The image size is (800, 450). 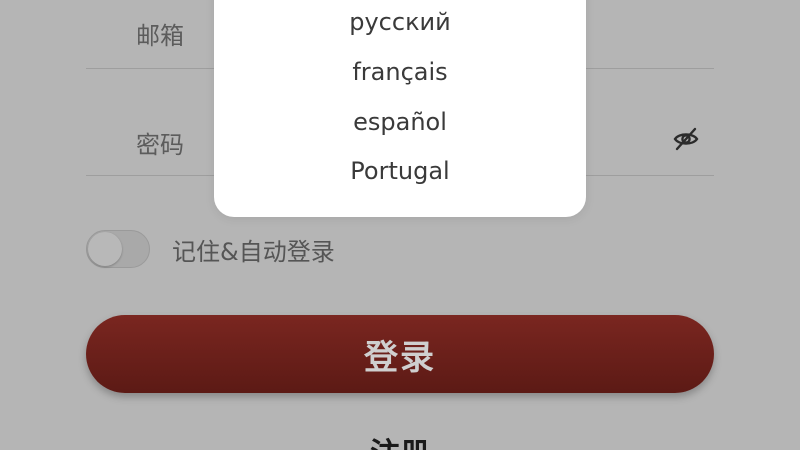 I want to click on language-option-russian: русский, so click(x=400, y=23).